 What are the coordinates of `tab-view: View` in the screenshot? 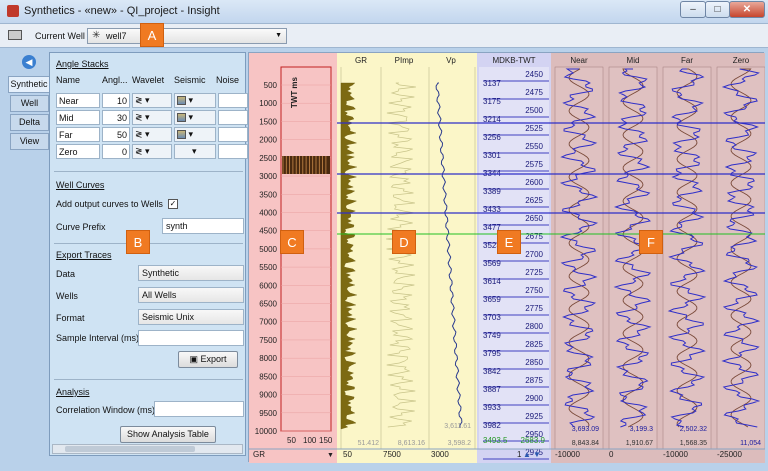 It's located at (29, 141).